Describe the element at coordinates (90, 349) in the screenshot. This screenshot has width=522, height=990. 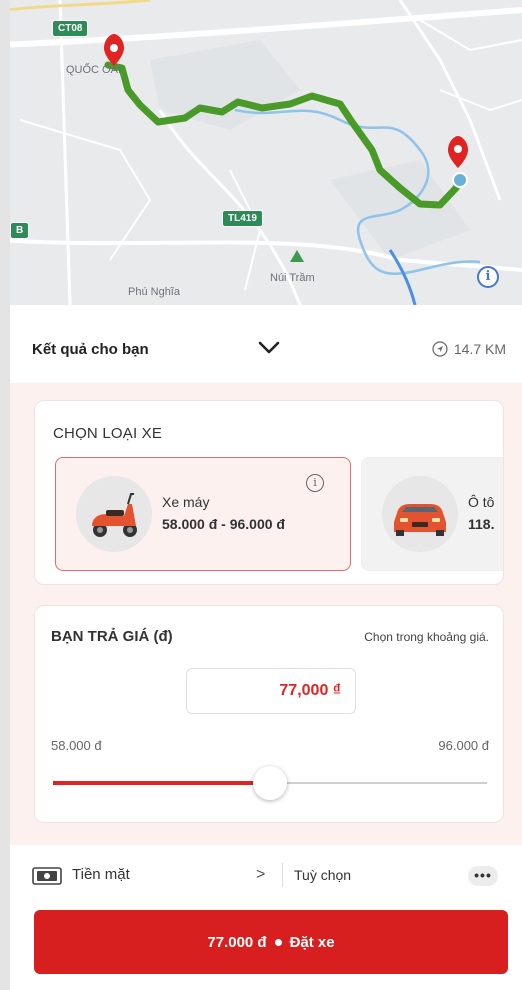
I see `results-title: Kết quả cho bạn` at that location.